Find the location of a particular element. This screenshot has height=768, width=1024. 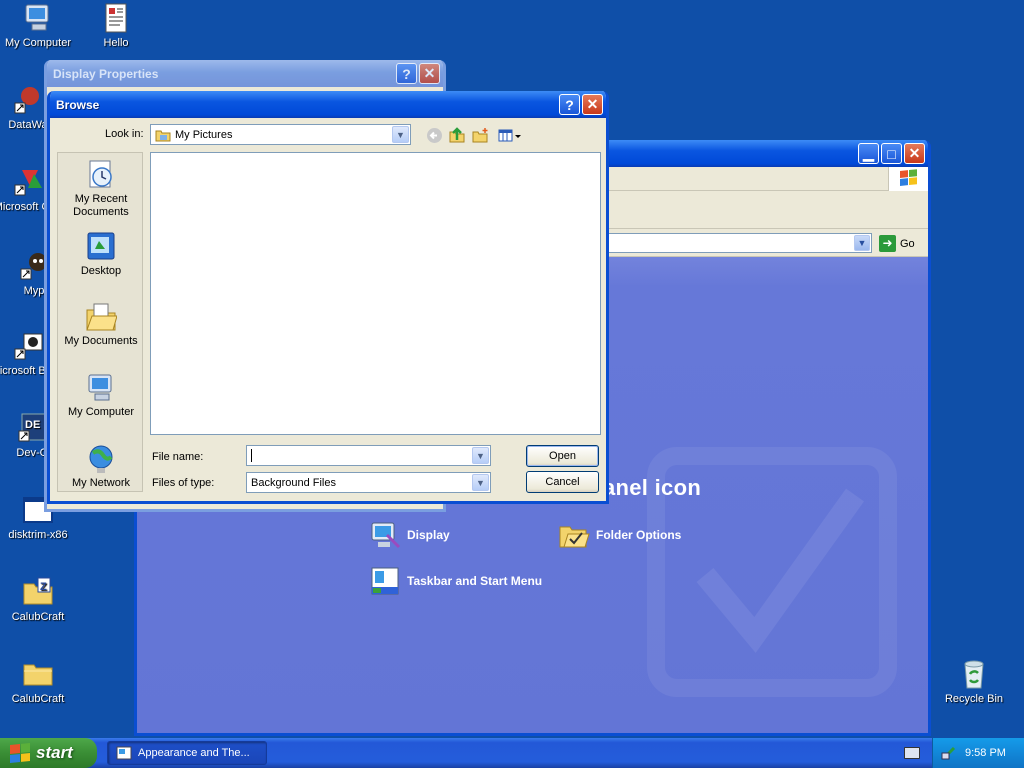

look-in-select: My Pictures ▼ is located at coordinates (280, 134).